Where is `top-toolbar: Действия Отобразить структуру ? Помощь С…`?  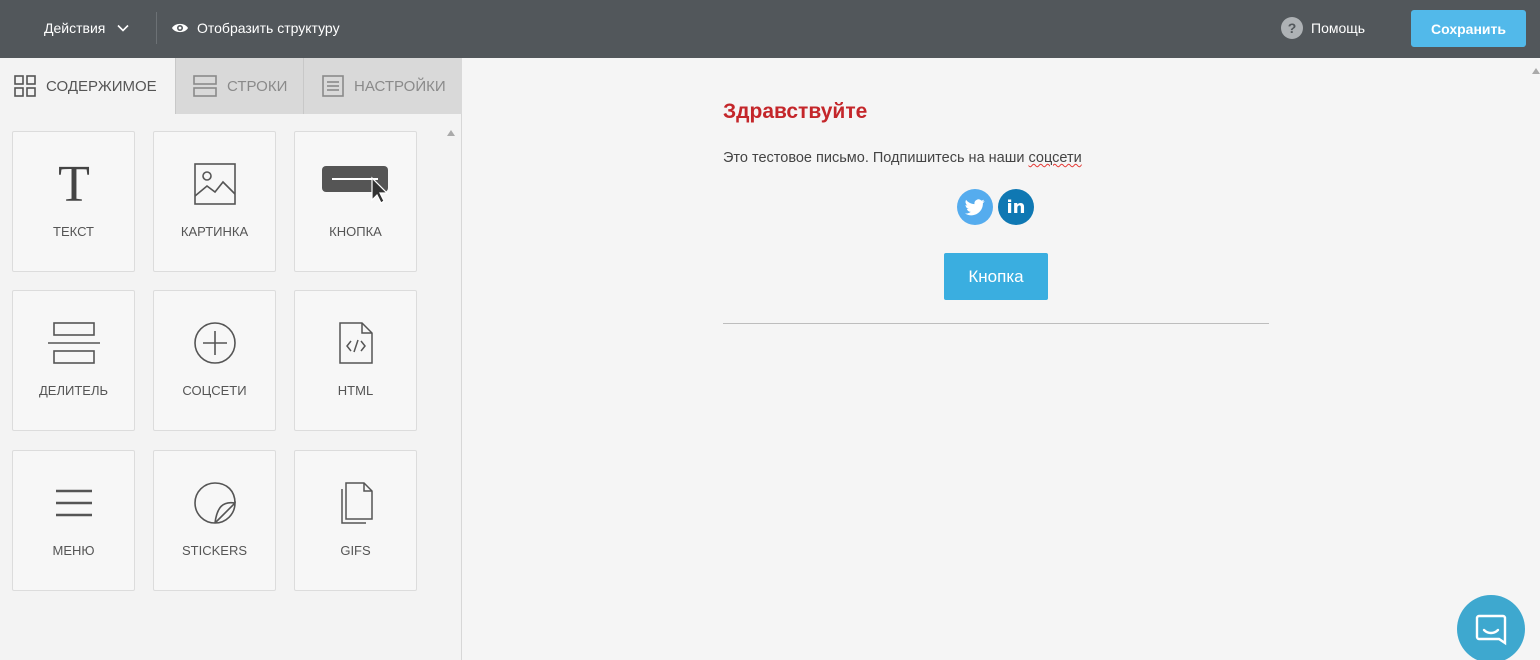 top-toolbar: Действия Отобразить структуру ? Помощь С… is located at coordinates (770, 29).